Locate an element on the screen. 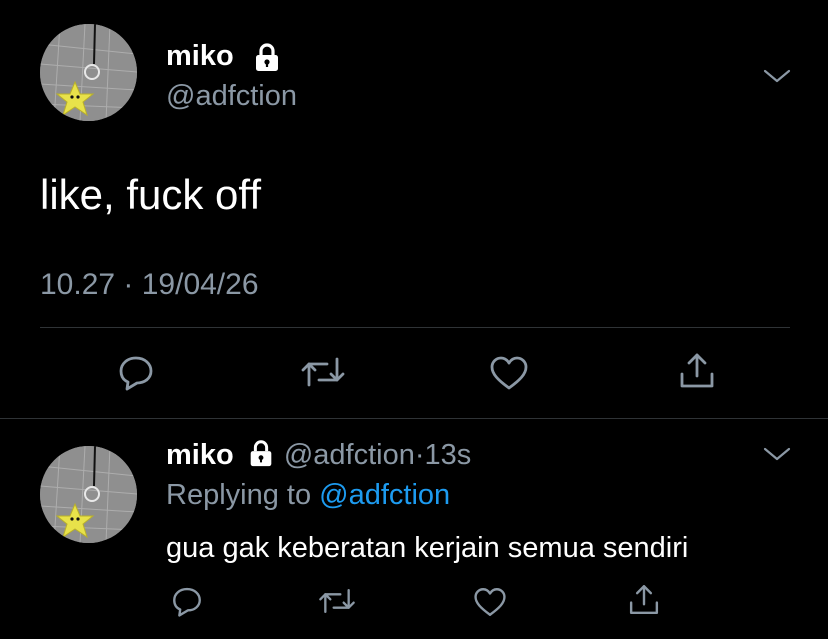 This screenshot has height=639, width=828. reply-header: miko @adfction·13s is located at coordinates (318, 455).